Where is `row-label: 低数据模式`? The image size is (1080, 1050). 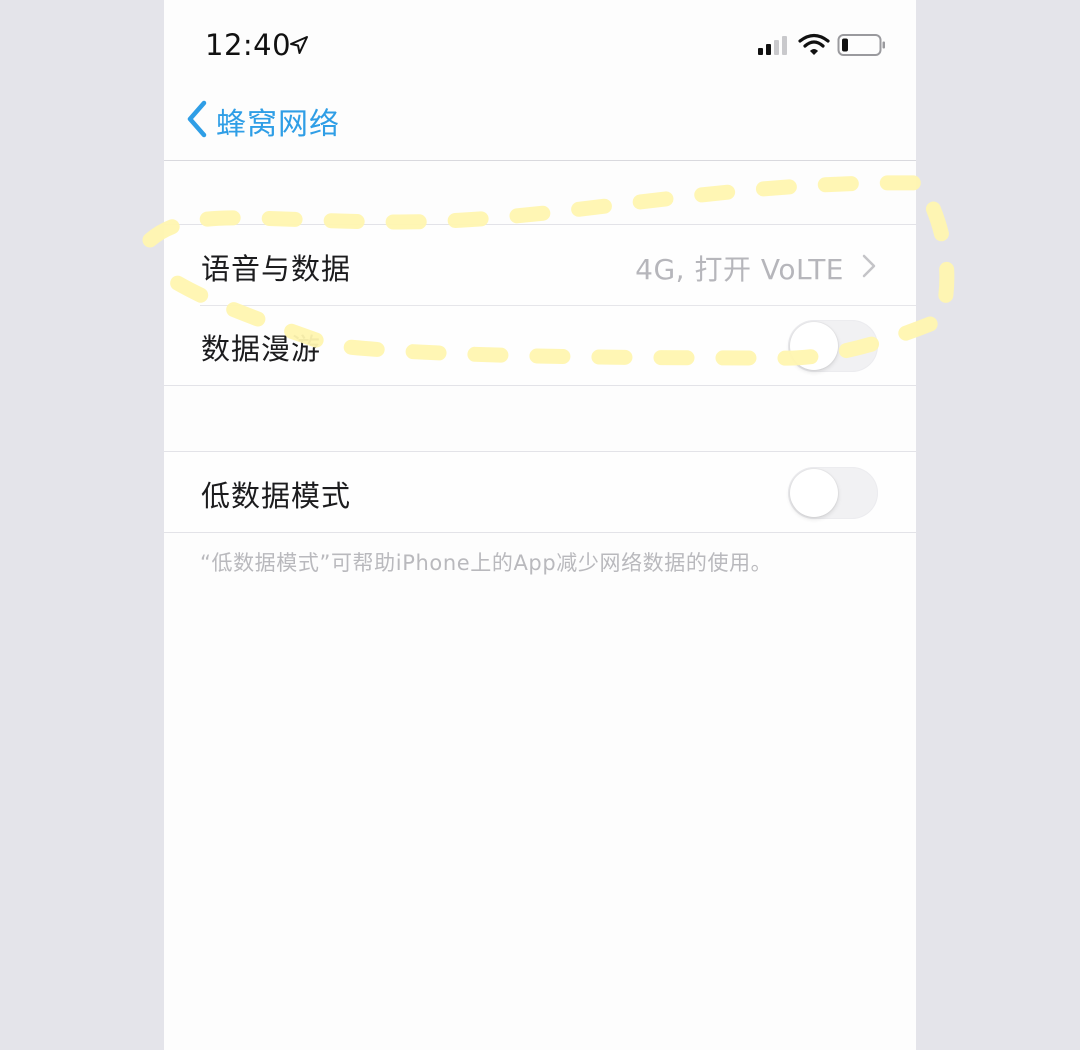
row-label: 低数据模式 is located at coordinates (276, 496).